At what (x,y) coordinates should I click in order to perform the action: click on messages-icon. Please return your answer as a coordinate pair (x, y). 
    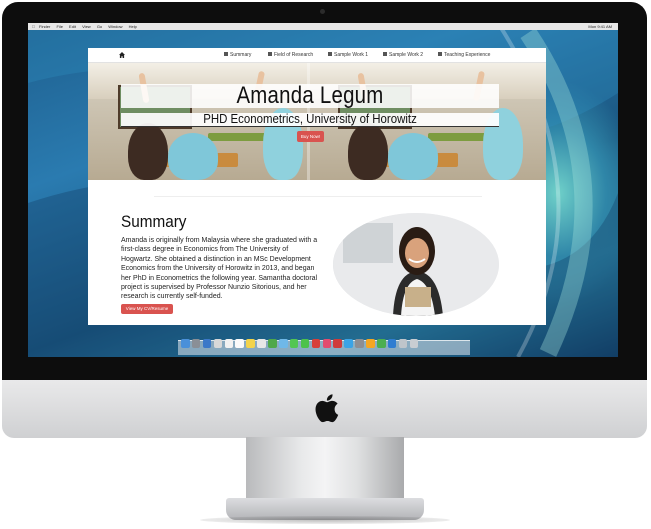
    Looking at the image, I should click on (294, 343).